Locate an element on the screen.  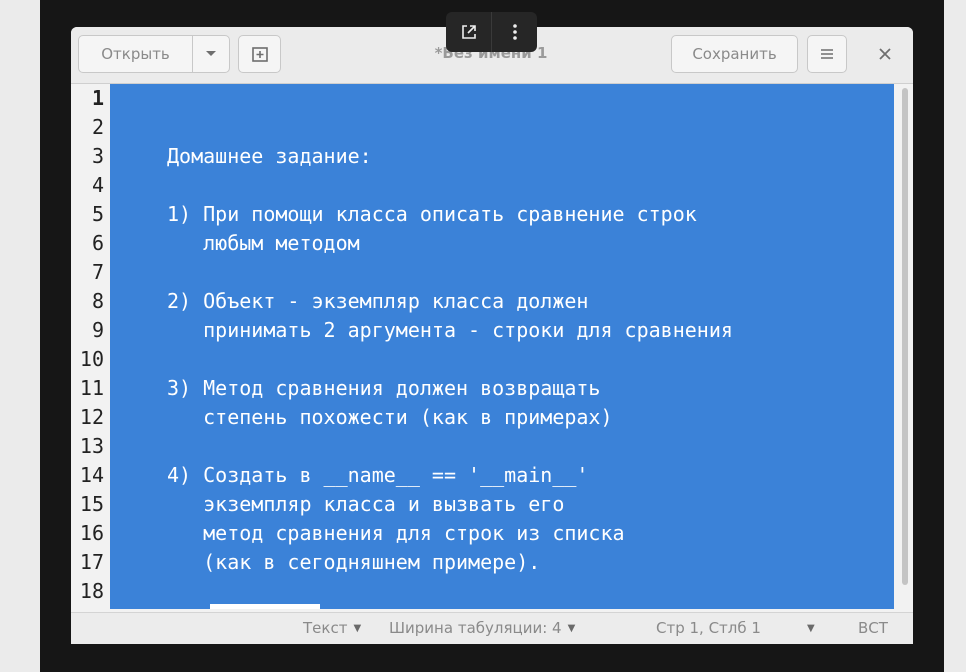
text-line: (как в сегодняшнем примере). is located at coordinates (354, 562).